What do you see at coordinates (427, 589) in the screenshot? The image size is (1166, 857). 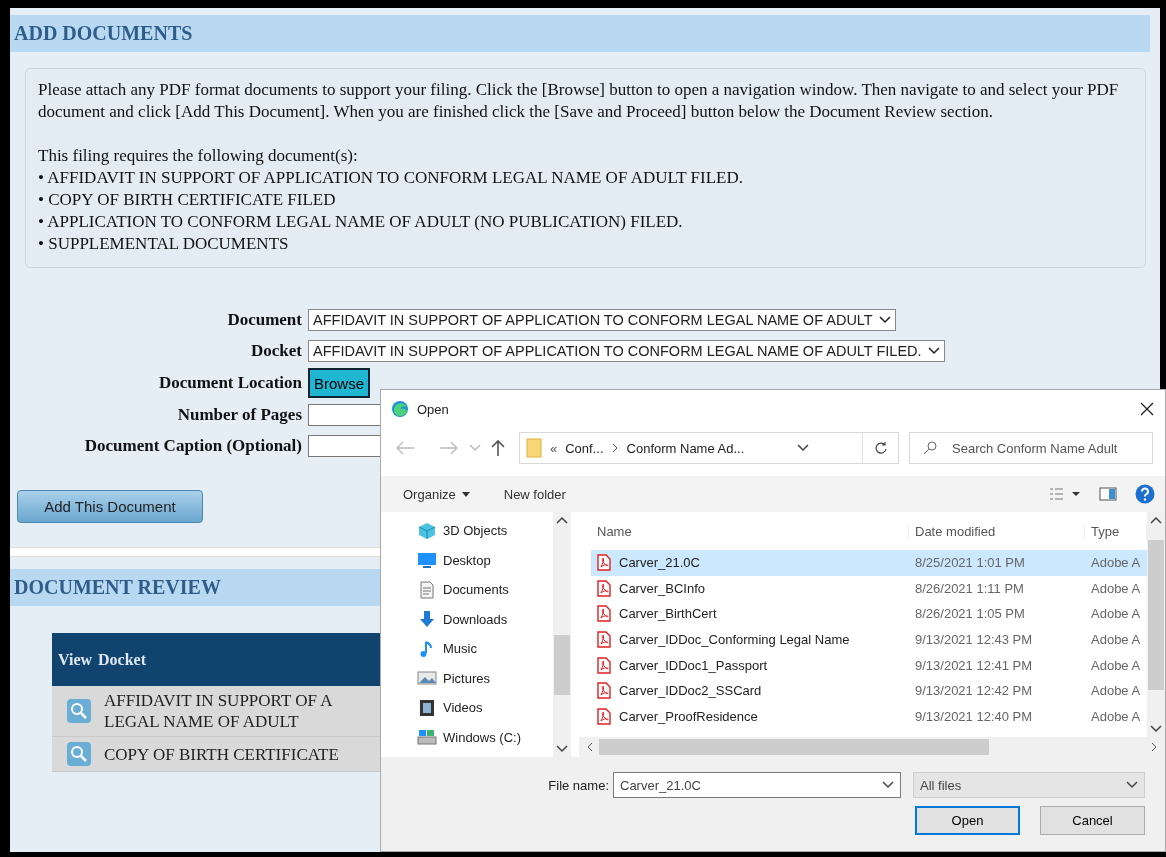 I see `document-icon` at bounding box center [427, 589].